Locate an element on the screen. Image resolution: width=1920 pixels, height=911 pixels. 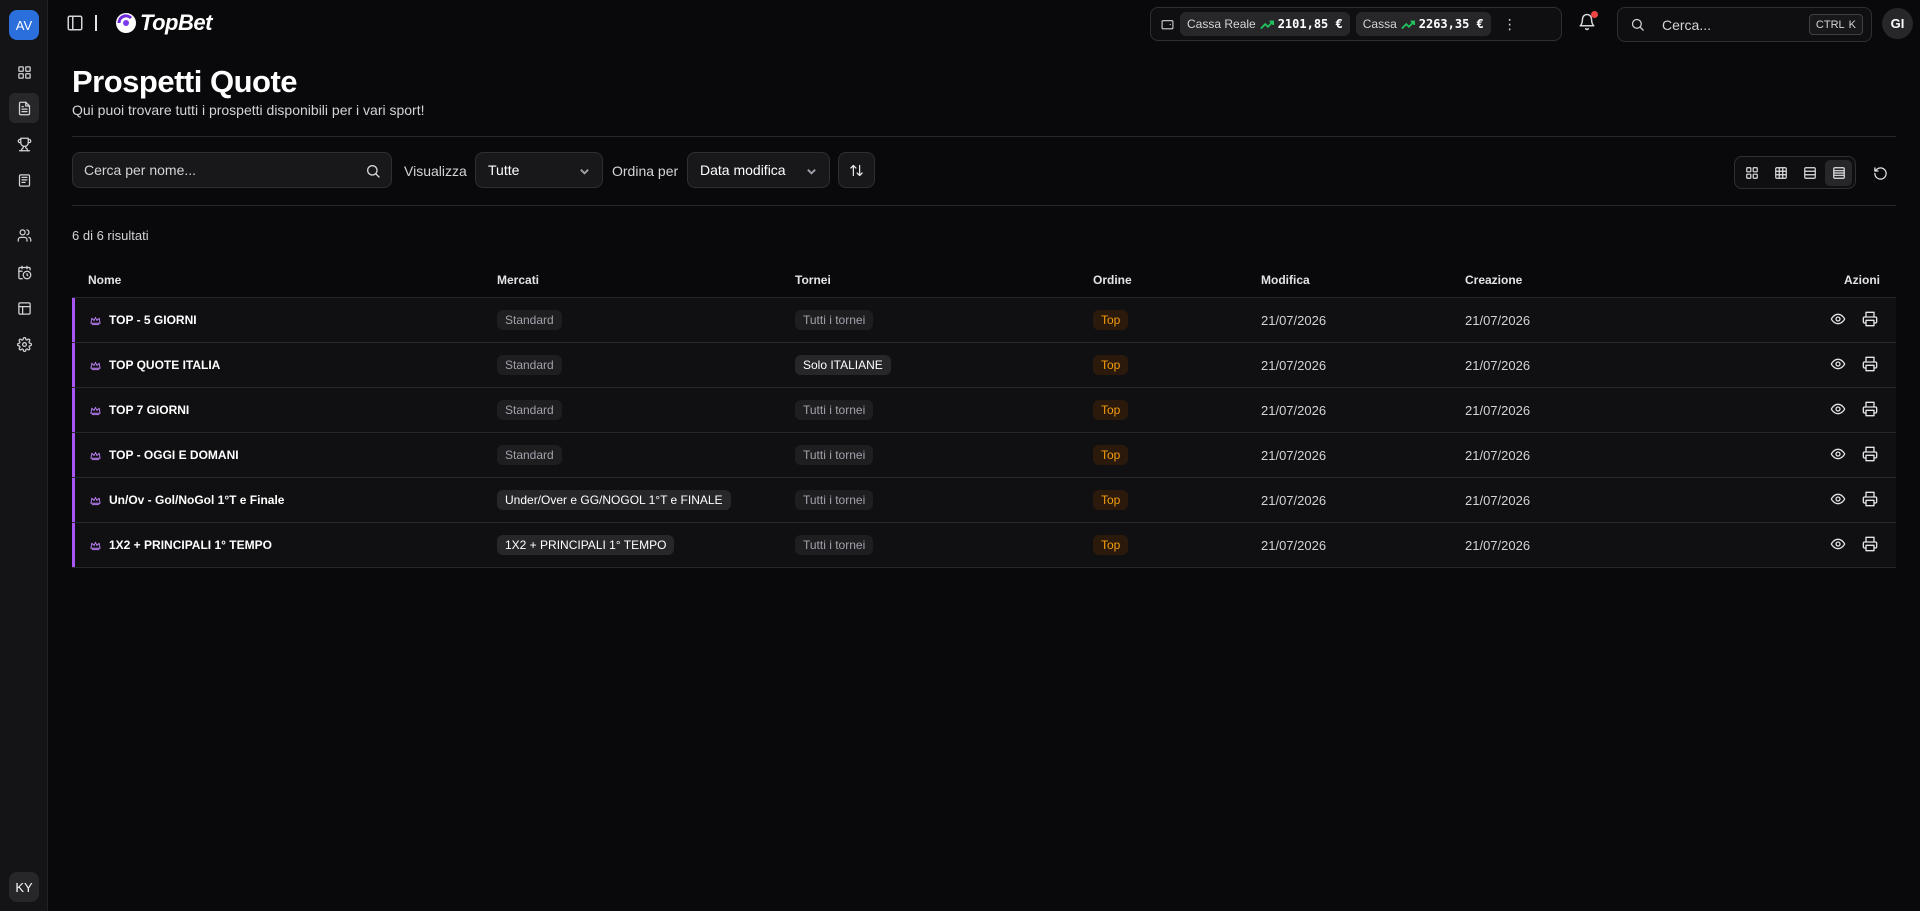
sidebar-item-settings is located at coordinates (24, 344).